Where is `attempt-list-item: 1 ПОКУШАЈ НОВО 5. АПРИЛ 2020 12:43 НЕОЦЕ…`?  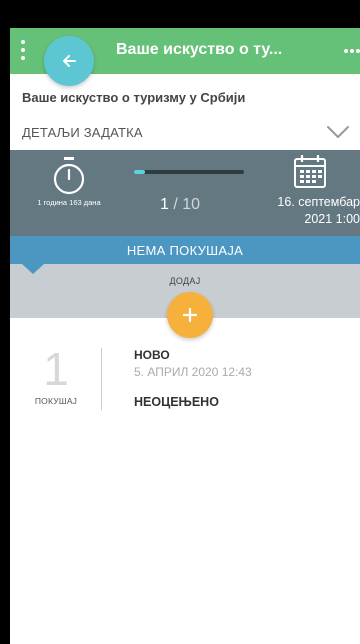 attempt-list-item: 1 ПОКУШАЈ НОВО 5. АПРИЛ 2020 12:43 НЕОЦЕ… is located at coordinates (185, 381).